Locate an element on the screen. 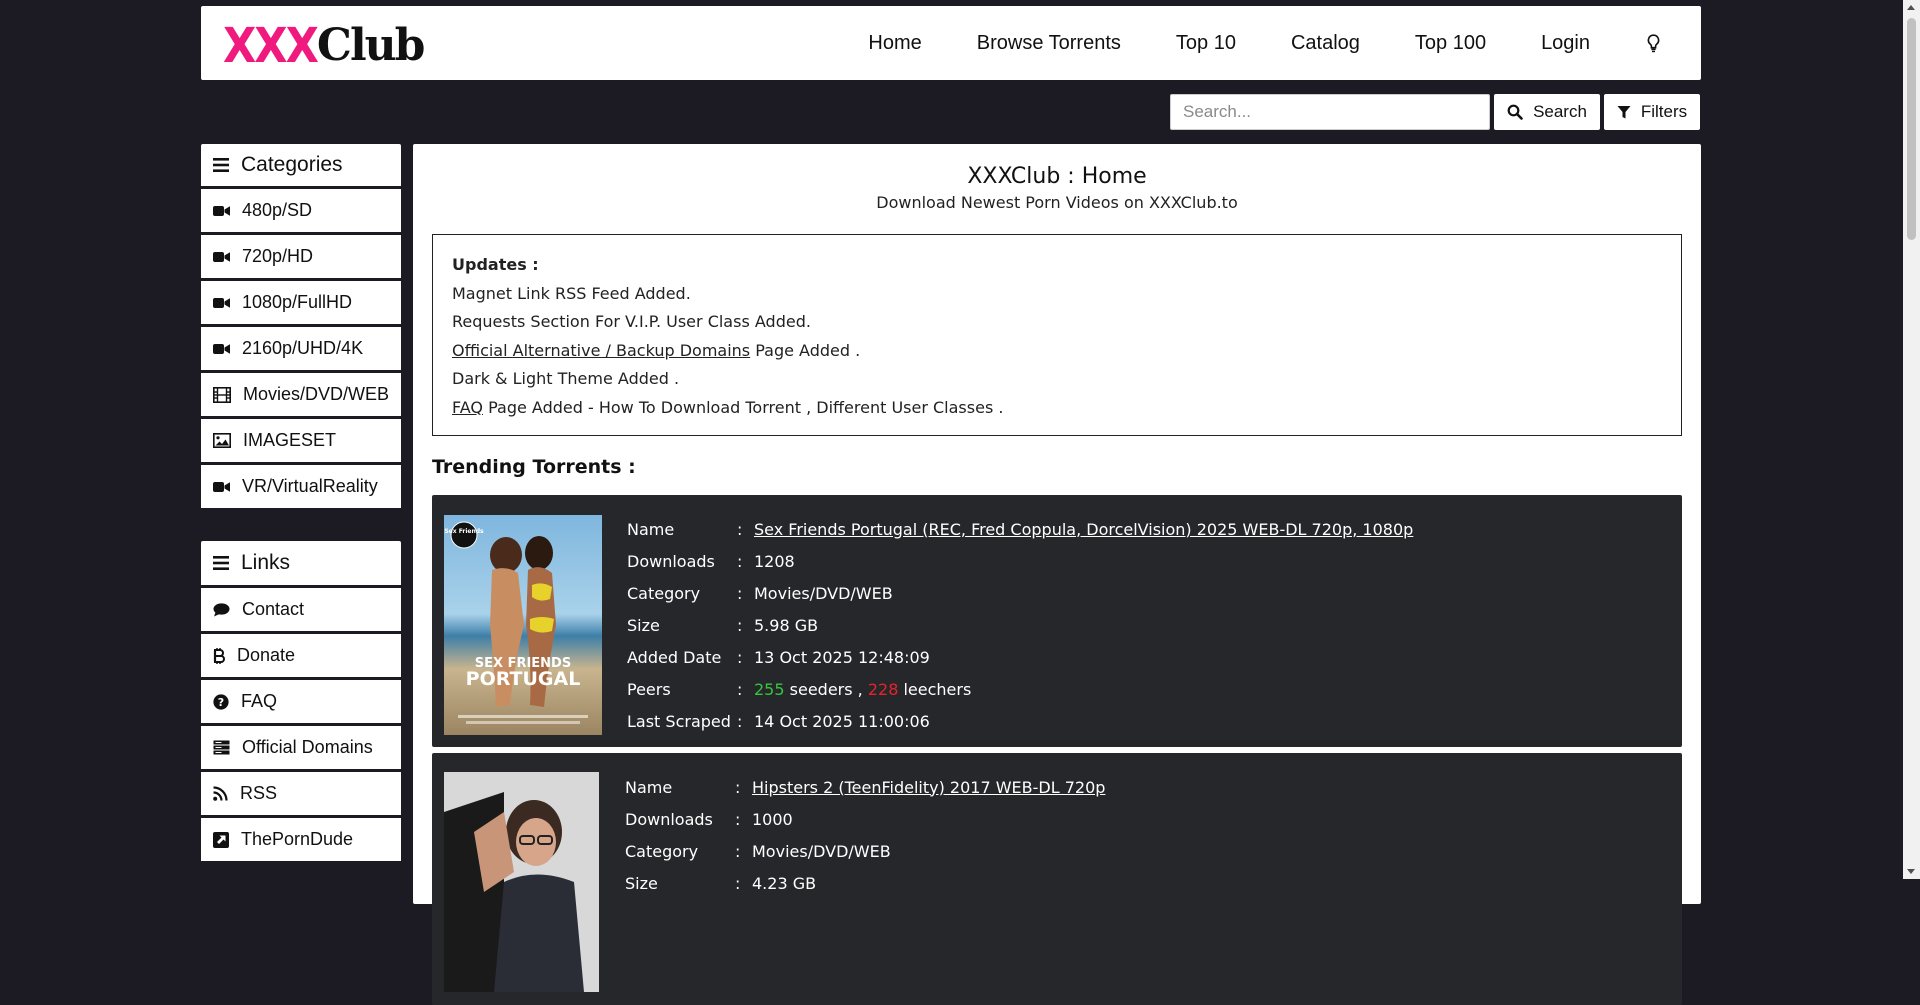 Image resolution: width=1920 pixels, height=1005 pixels. detail-label: Last Scraped is located at coordinates (679, 721).